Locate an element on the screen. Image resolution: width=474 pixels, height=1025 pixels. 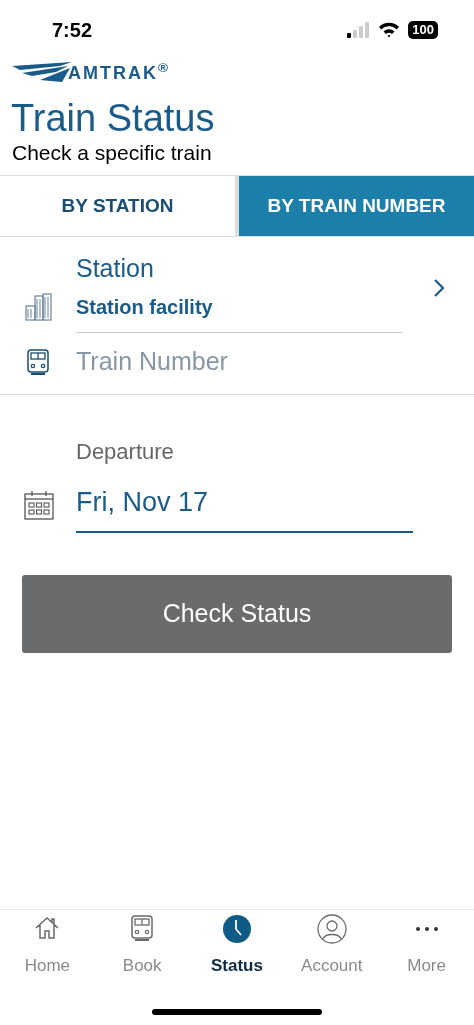
check-status-button: Check Status is located at coordinates (237, 613).